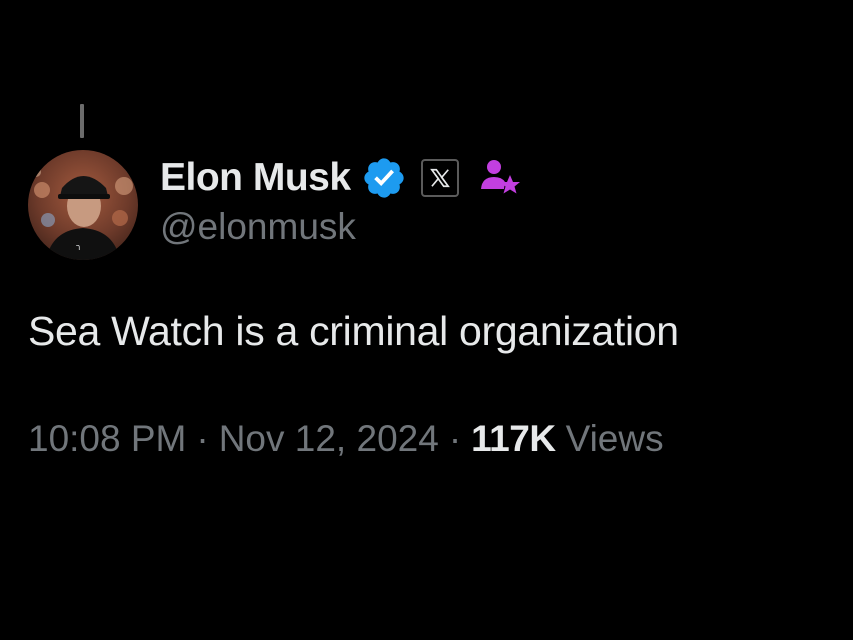 Image resolution: width=853 pixels, height=640 pixels. Describe the element at coordinates (500, 178) in the screenshot. I see `creator-person-star-icon` at that location.